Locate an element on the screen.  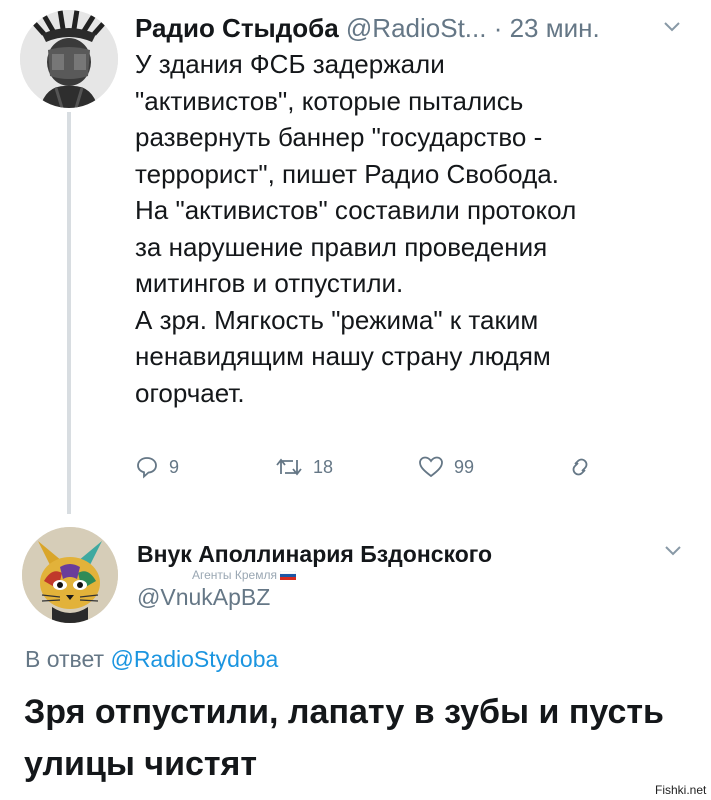
thread-connector-line is located at coordinates (69, 313).